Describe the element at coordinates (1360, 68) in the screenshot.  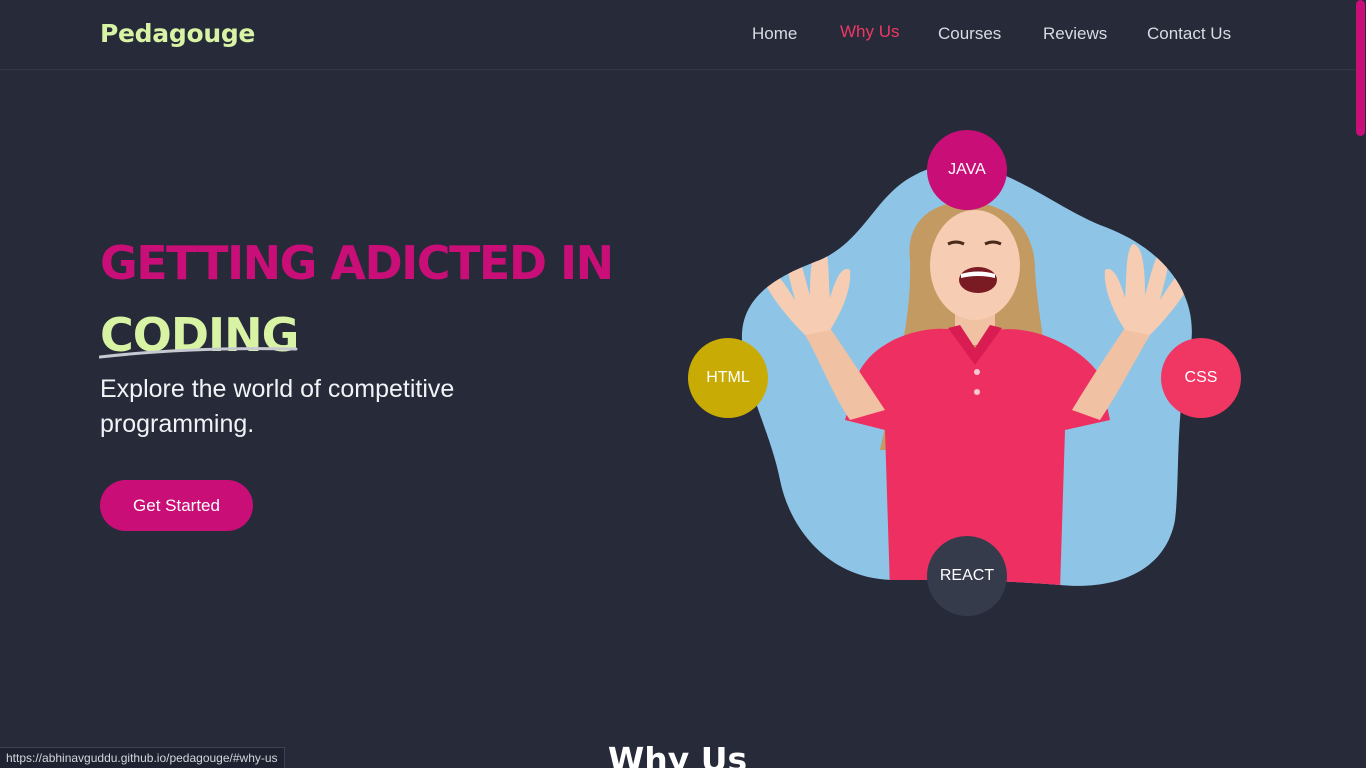
I see `scrollbar-thumb` at that location.